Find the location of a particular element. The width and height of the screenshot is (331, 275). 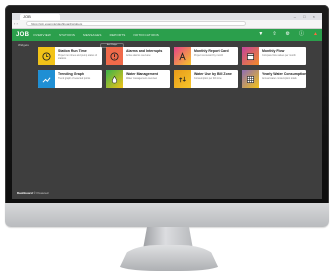

breadcrumb: Widgets is located at coordinates (23, 45).